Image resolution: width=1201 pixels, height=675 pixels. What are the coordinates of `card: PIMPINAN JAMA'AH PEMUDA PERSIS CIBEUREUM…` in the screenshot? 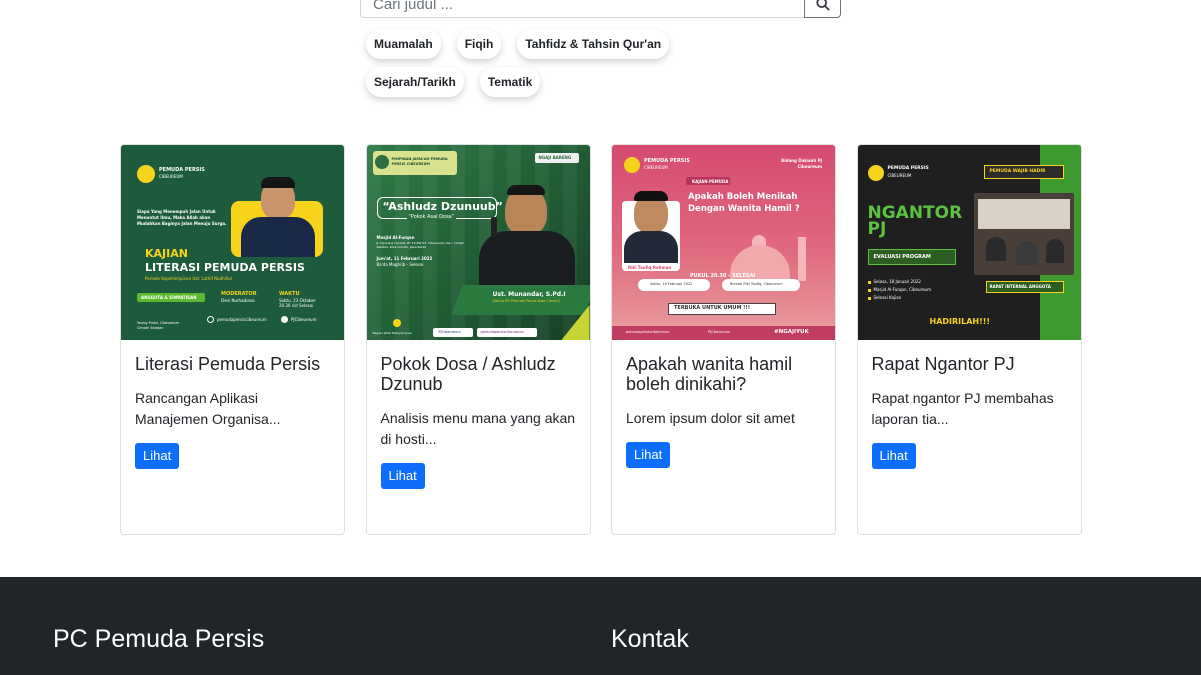 It's located at (478, 339).